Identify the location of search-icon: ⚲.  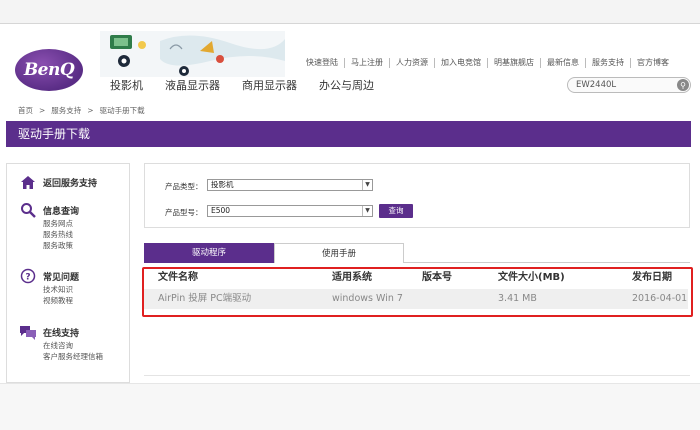
(683, 85).